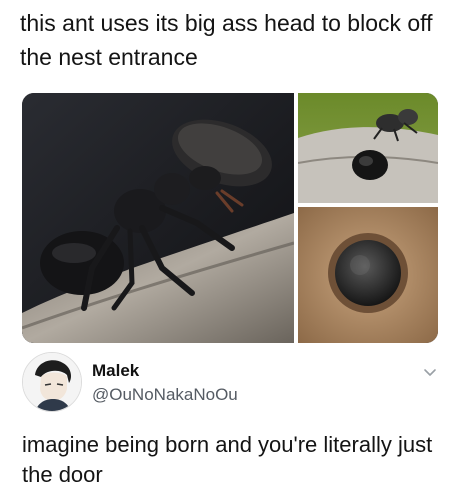 This screenshot has width=460, height=497. Describe the element at coordinates (430, 372) in the screenshot. I see `chevron-down-icon` at that location.